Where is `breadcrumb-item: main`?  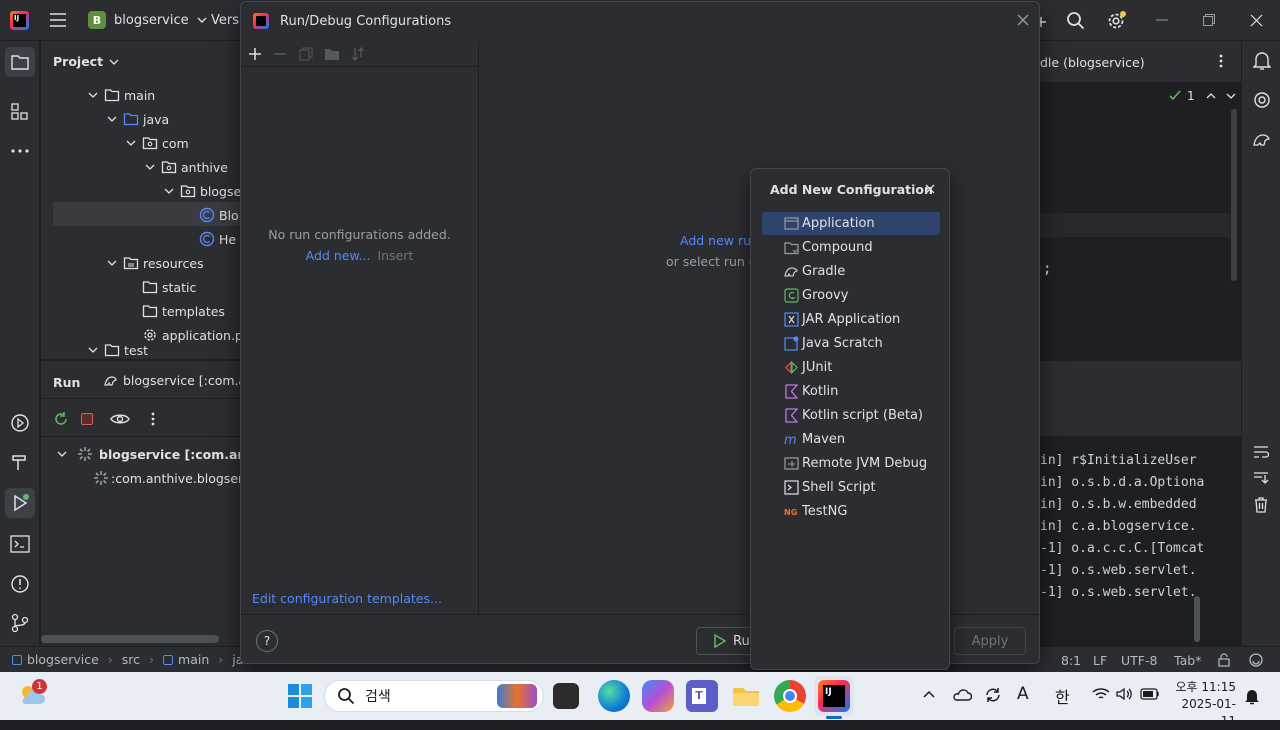
breadcrumb-item: main is located at coordinates (193, 659).